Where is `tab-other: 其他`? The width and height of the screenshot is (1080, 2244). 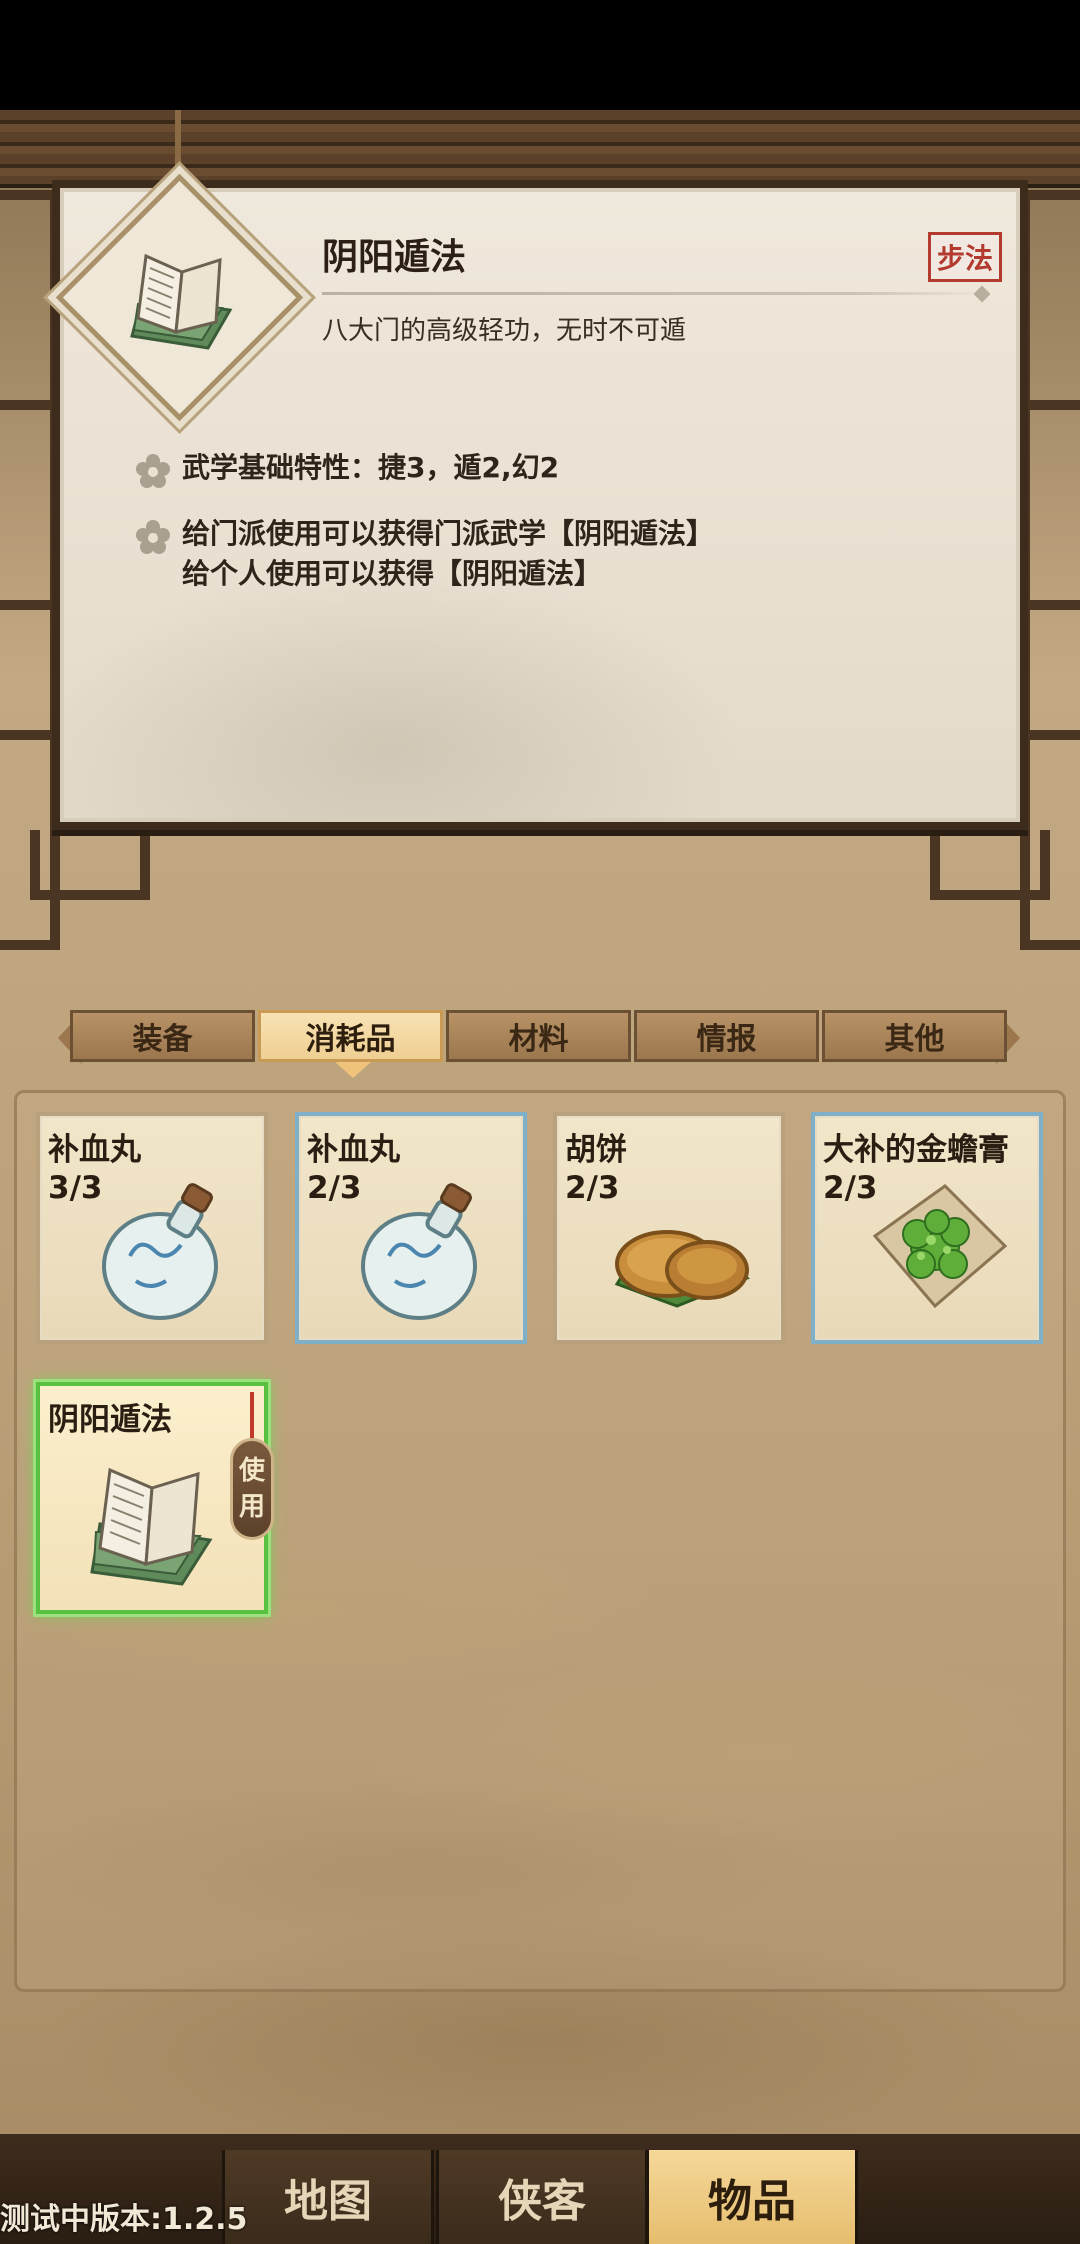 tab-other: 其他 is located at coordinates (914, 1036).